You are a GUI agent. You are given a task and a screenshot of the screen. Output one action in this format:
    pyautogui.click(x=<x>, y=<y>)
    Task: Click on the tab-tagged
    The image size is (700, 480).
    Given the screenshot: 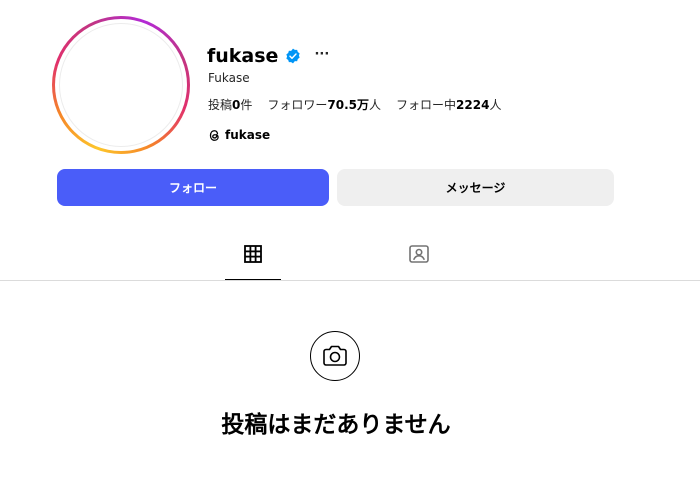 What is the action you would take?
    pyautogui.click(x=419, y=262)
    